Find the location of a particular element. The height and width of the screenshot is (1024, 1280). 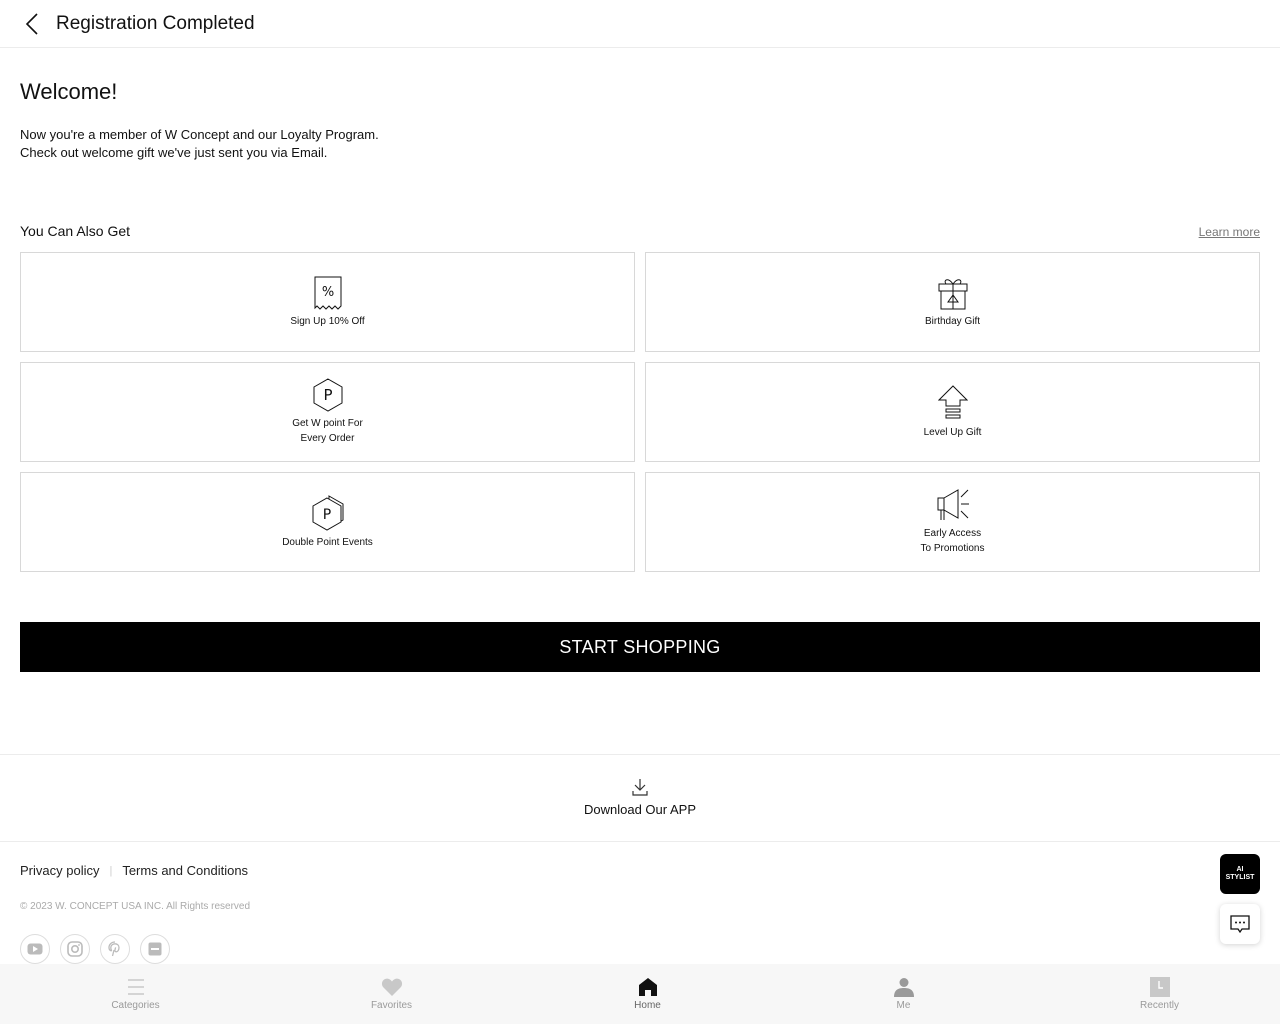

chat-button is located at coordinates (1240, 924).